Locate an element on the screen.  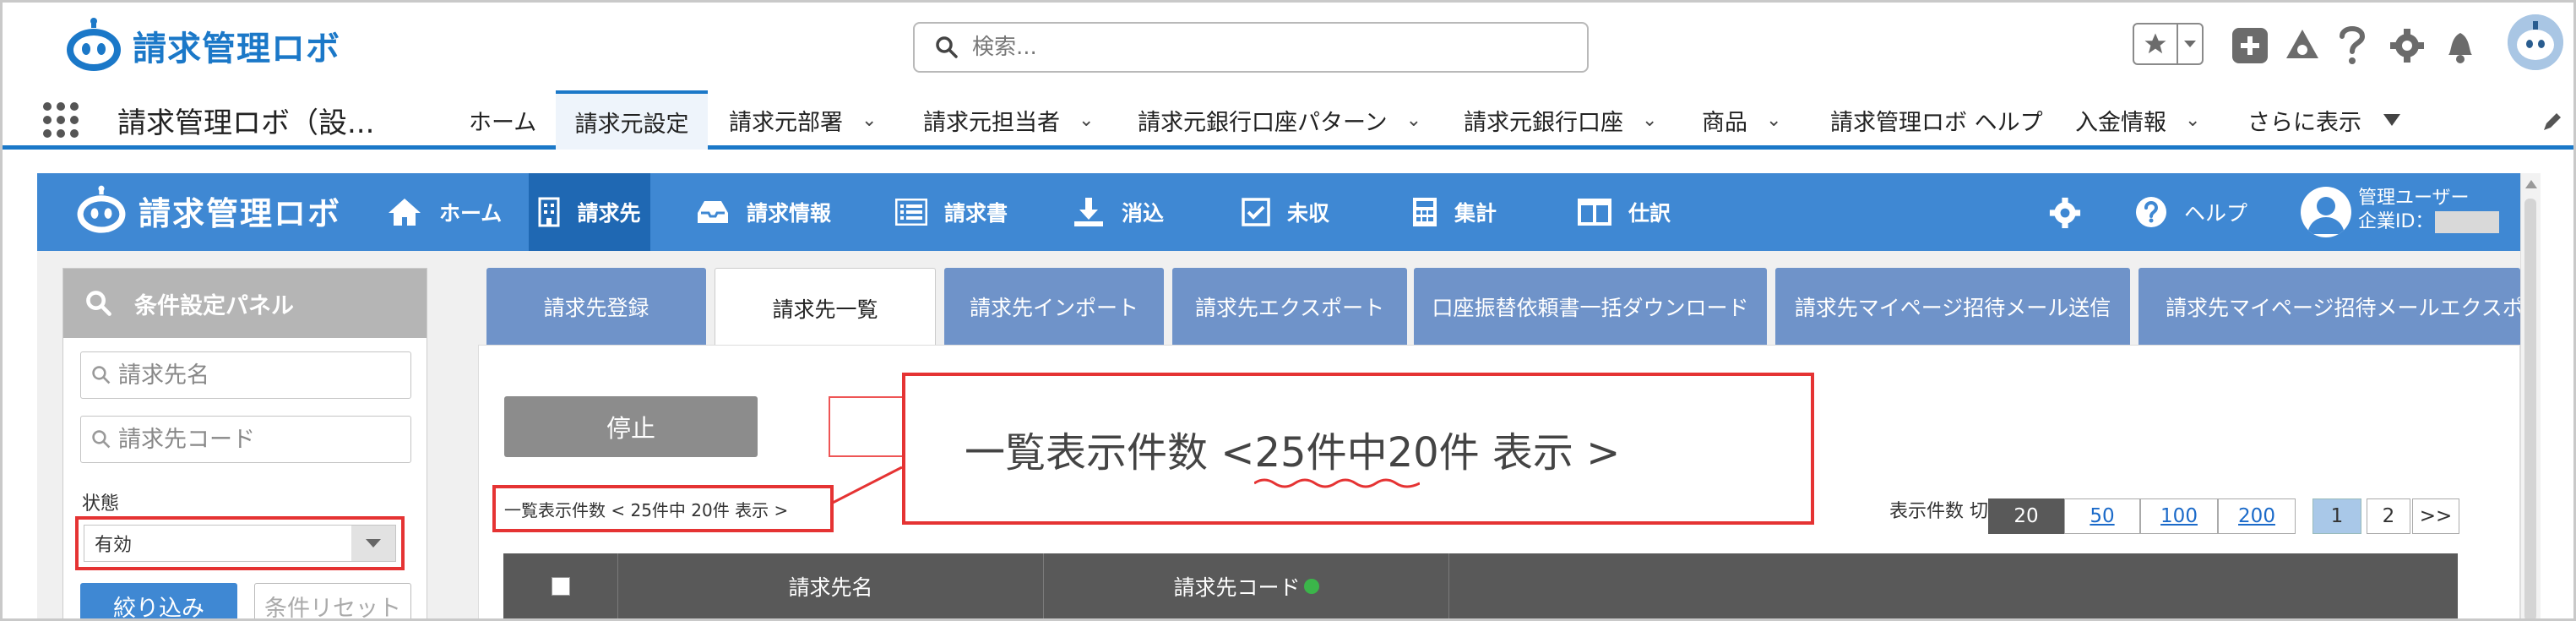
nav-item-billing-dept: 請求元部署 ⌄ is located at coordinates (803, 120).